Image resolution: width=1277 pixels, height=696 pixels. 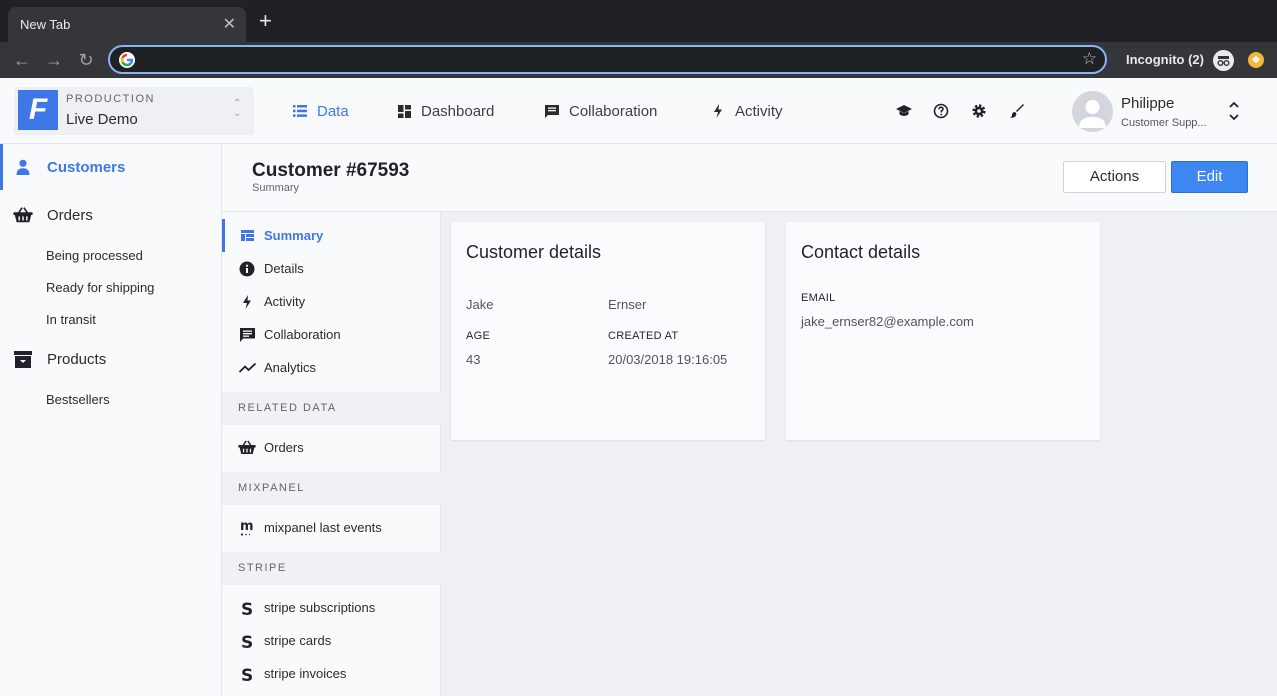 What do you see at coordinates (458, 111) in the screenshot?
I see `nav-dashboard-label: Dashboard` at bounding box center [458, 111].